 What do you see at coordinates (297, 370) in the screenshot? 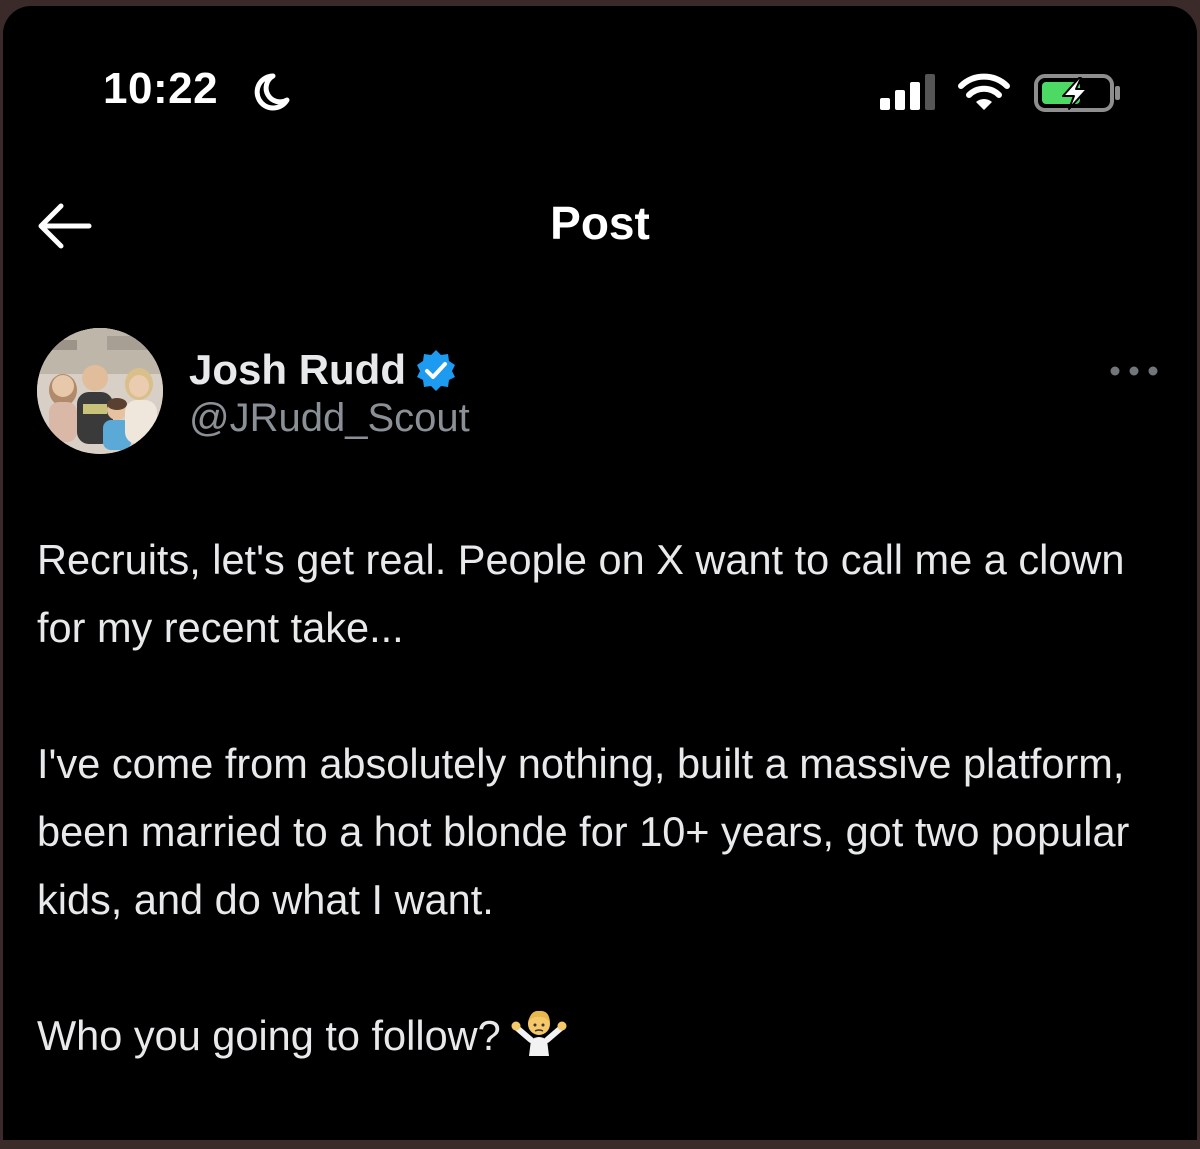
I see `author-name: Josh Rudd` at bounding box center [297, 370].